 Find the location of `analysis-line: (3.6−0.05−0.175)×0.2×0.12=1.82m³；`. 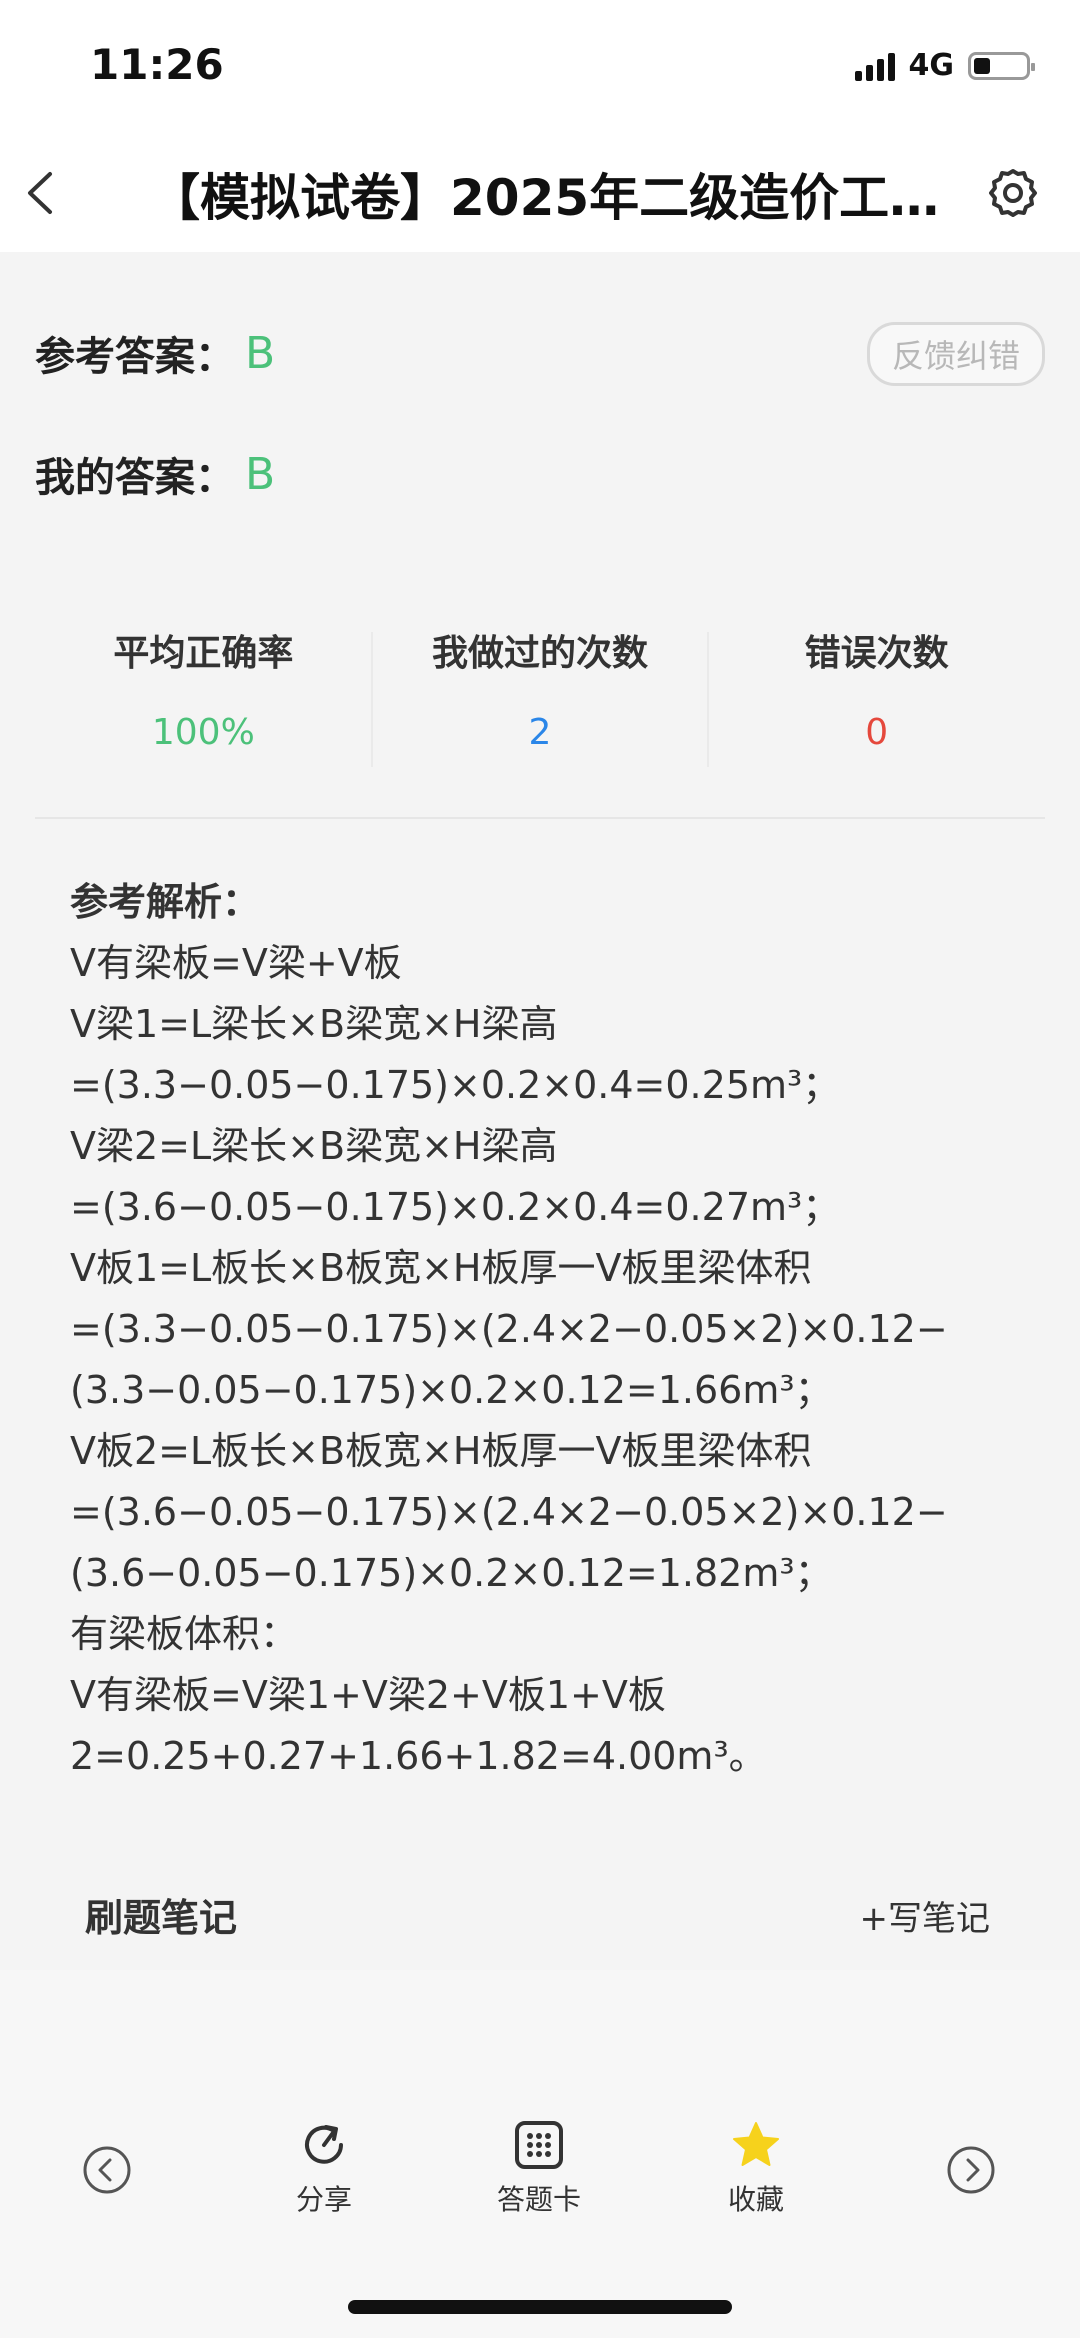

analysis-line: (3.6−0.05−0.175)×0.2×0.12=1.82m³； is located at coordinates (451, 1573).